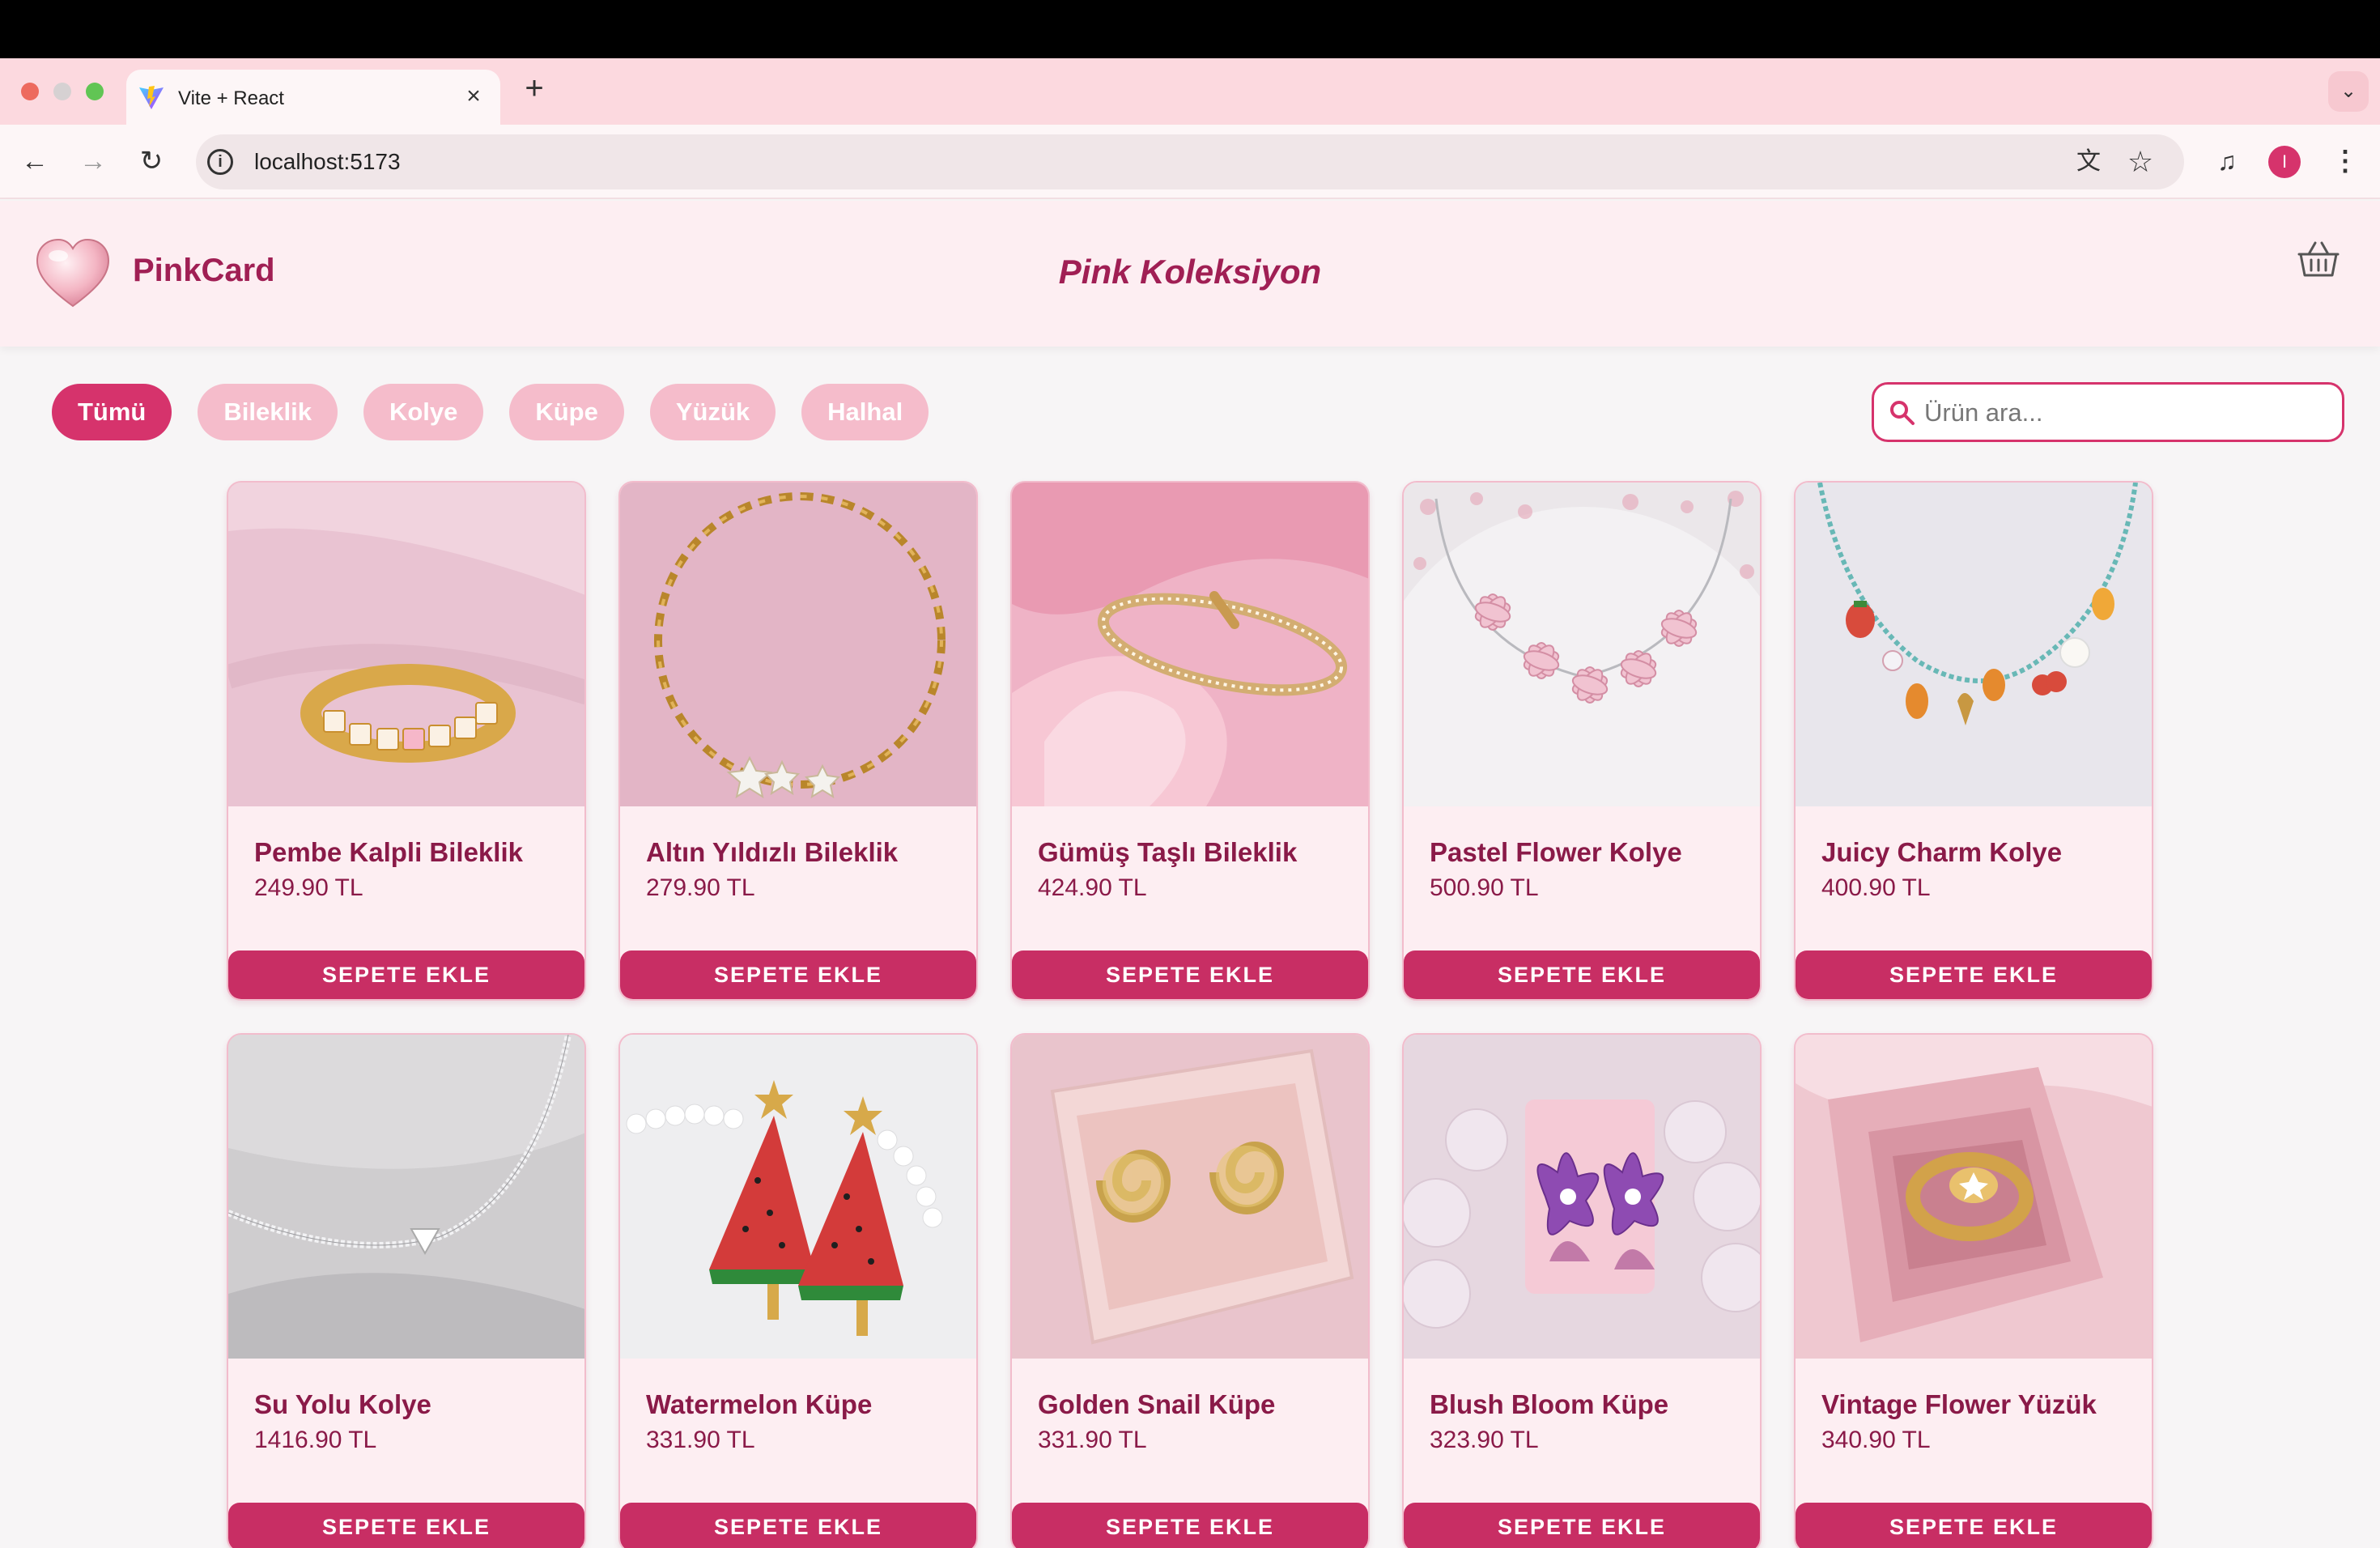 Image resolution: width=2380 pixels, height=1548 pixels. Describe the element at coordinates (1959, 1404) in the screenshot. I see `product-name: Vintage Flower Yüzük` at that location.